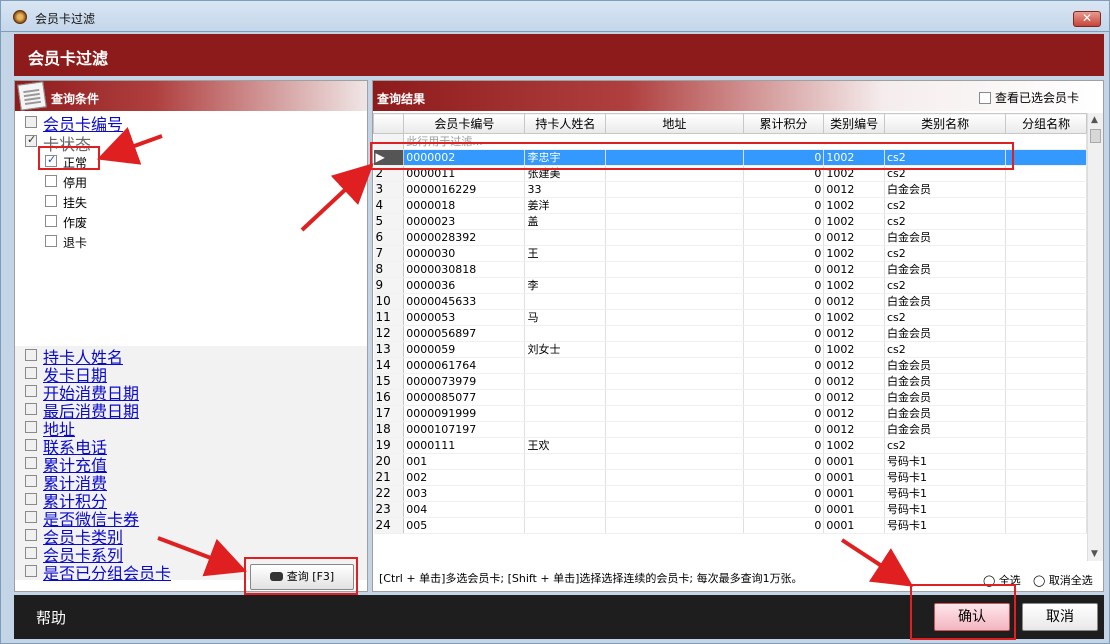 The width and height of the screenshot is (1110, 644). Describe the element at coordinates (730, 253) in the screenshot. I see `table-row: 7 0000030 王 0 1002 cs2` at that location.